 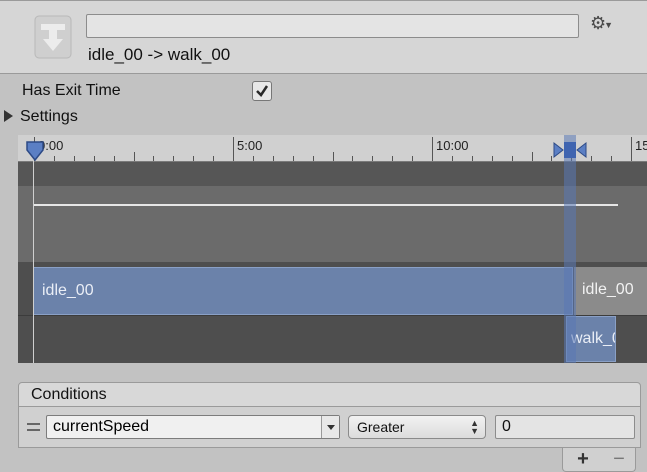 I want to click on has-exit-time-checkbox, so click(x=262, y=91).